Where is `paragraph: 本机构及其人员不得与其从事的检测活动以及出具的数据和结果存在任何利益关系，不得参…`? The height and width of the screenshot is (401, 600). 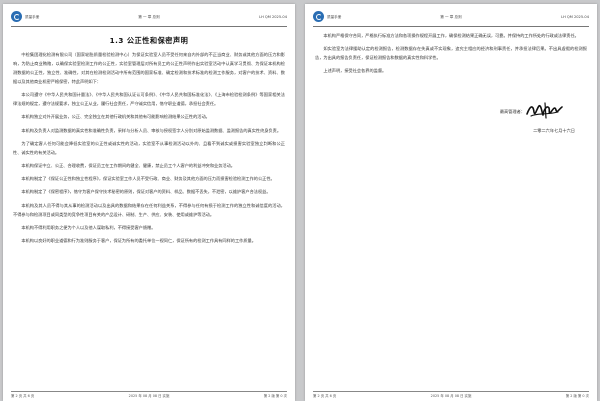 paragraph: 本机构及其人员不得与其从事的检测活动以及出具的数据和结果存在任何利益关系，不得参… is located at coordinates (149, 209).